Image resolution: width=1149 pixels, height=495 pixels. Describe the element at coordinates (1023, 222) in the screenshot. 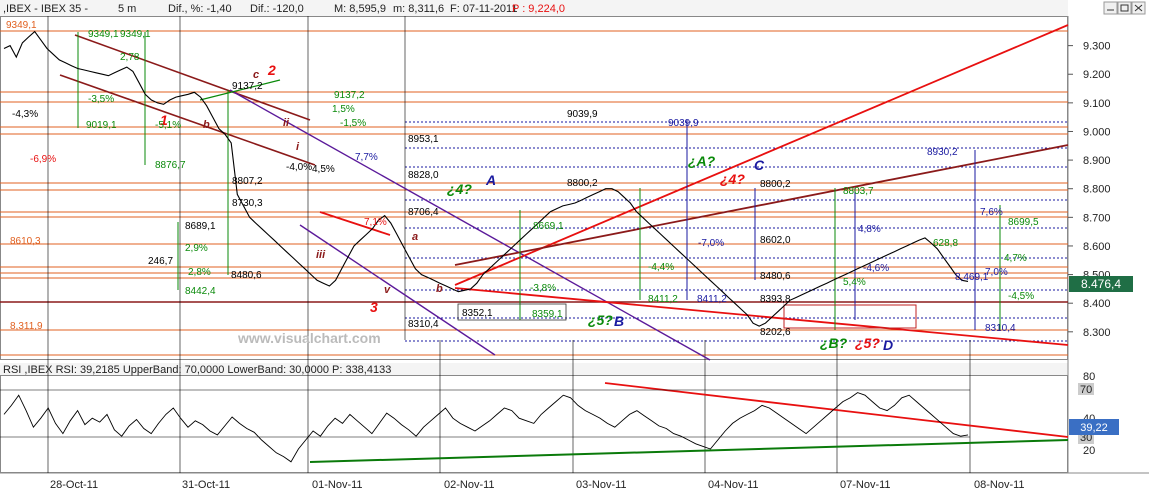

I see `price-label: 8699,5` at that location.